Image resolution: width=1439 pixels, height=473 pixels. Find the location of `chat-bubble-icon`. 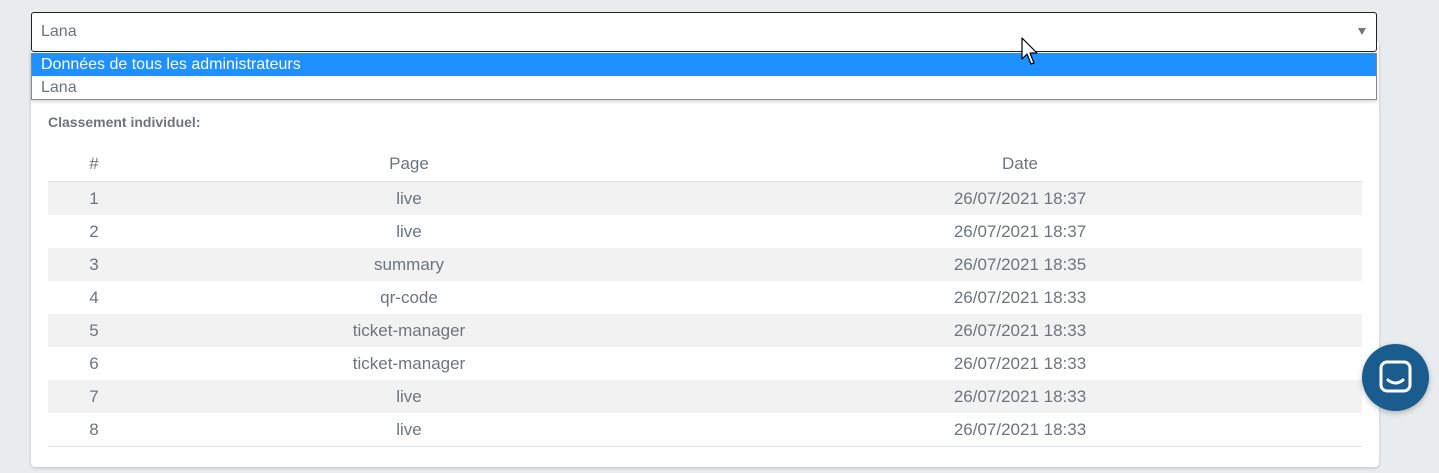

chat-bubble-icon is located at coordinates (1395, 376).